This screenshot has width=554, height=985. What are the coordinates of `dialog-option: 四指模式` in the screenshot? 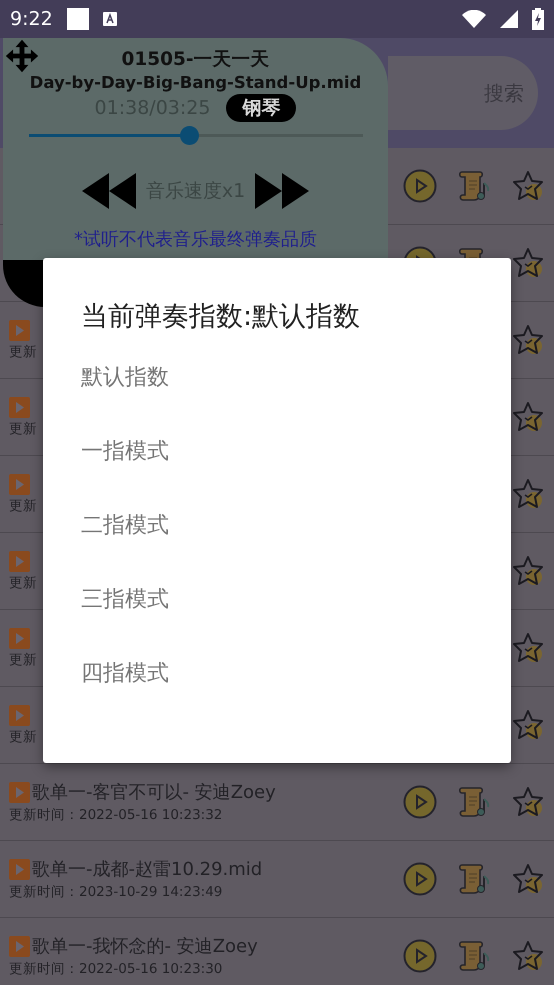 It's located at (125, 697).